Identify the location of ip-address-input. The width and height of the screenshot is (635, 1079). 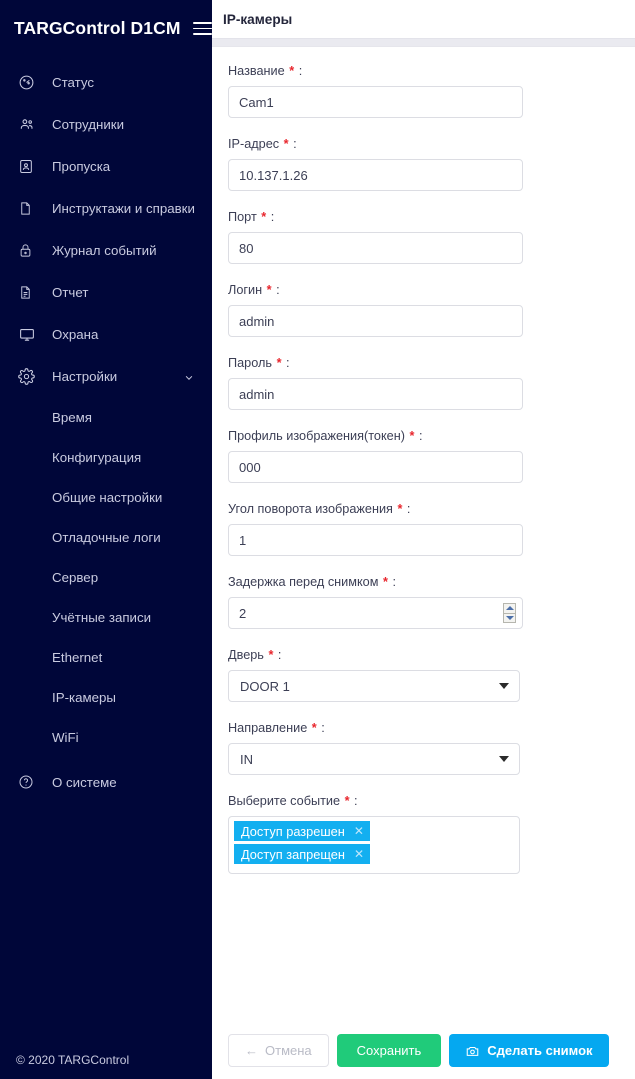
(375, 175).